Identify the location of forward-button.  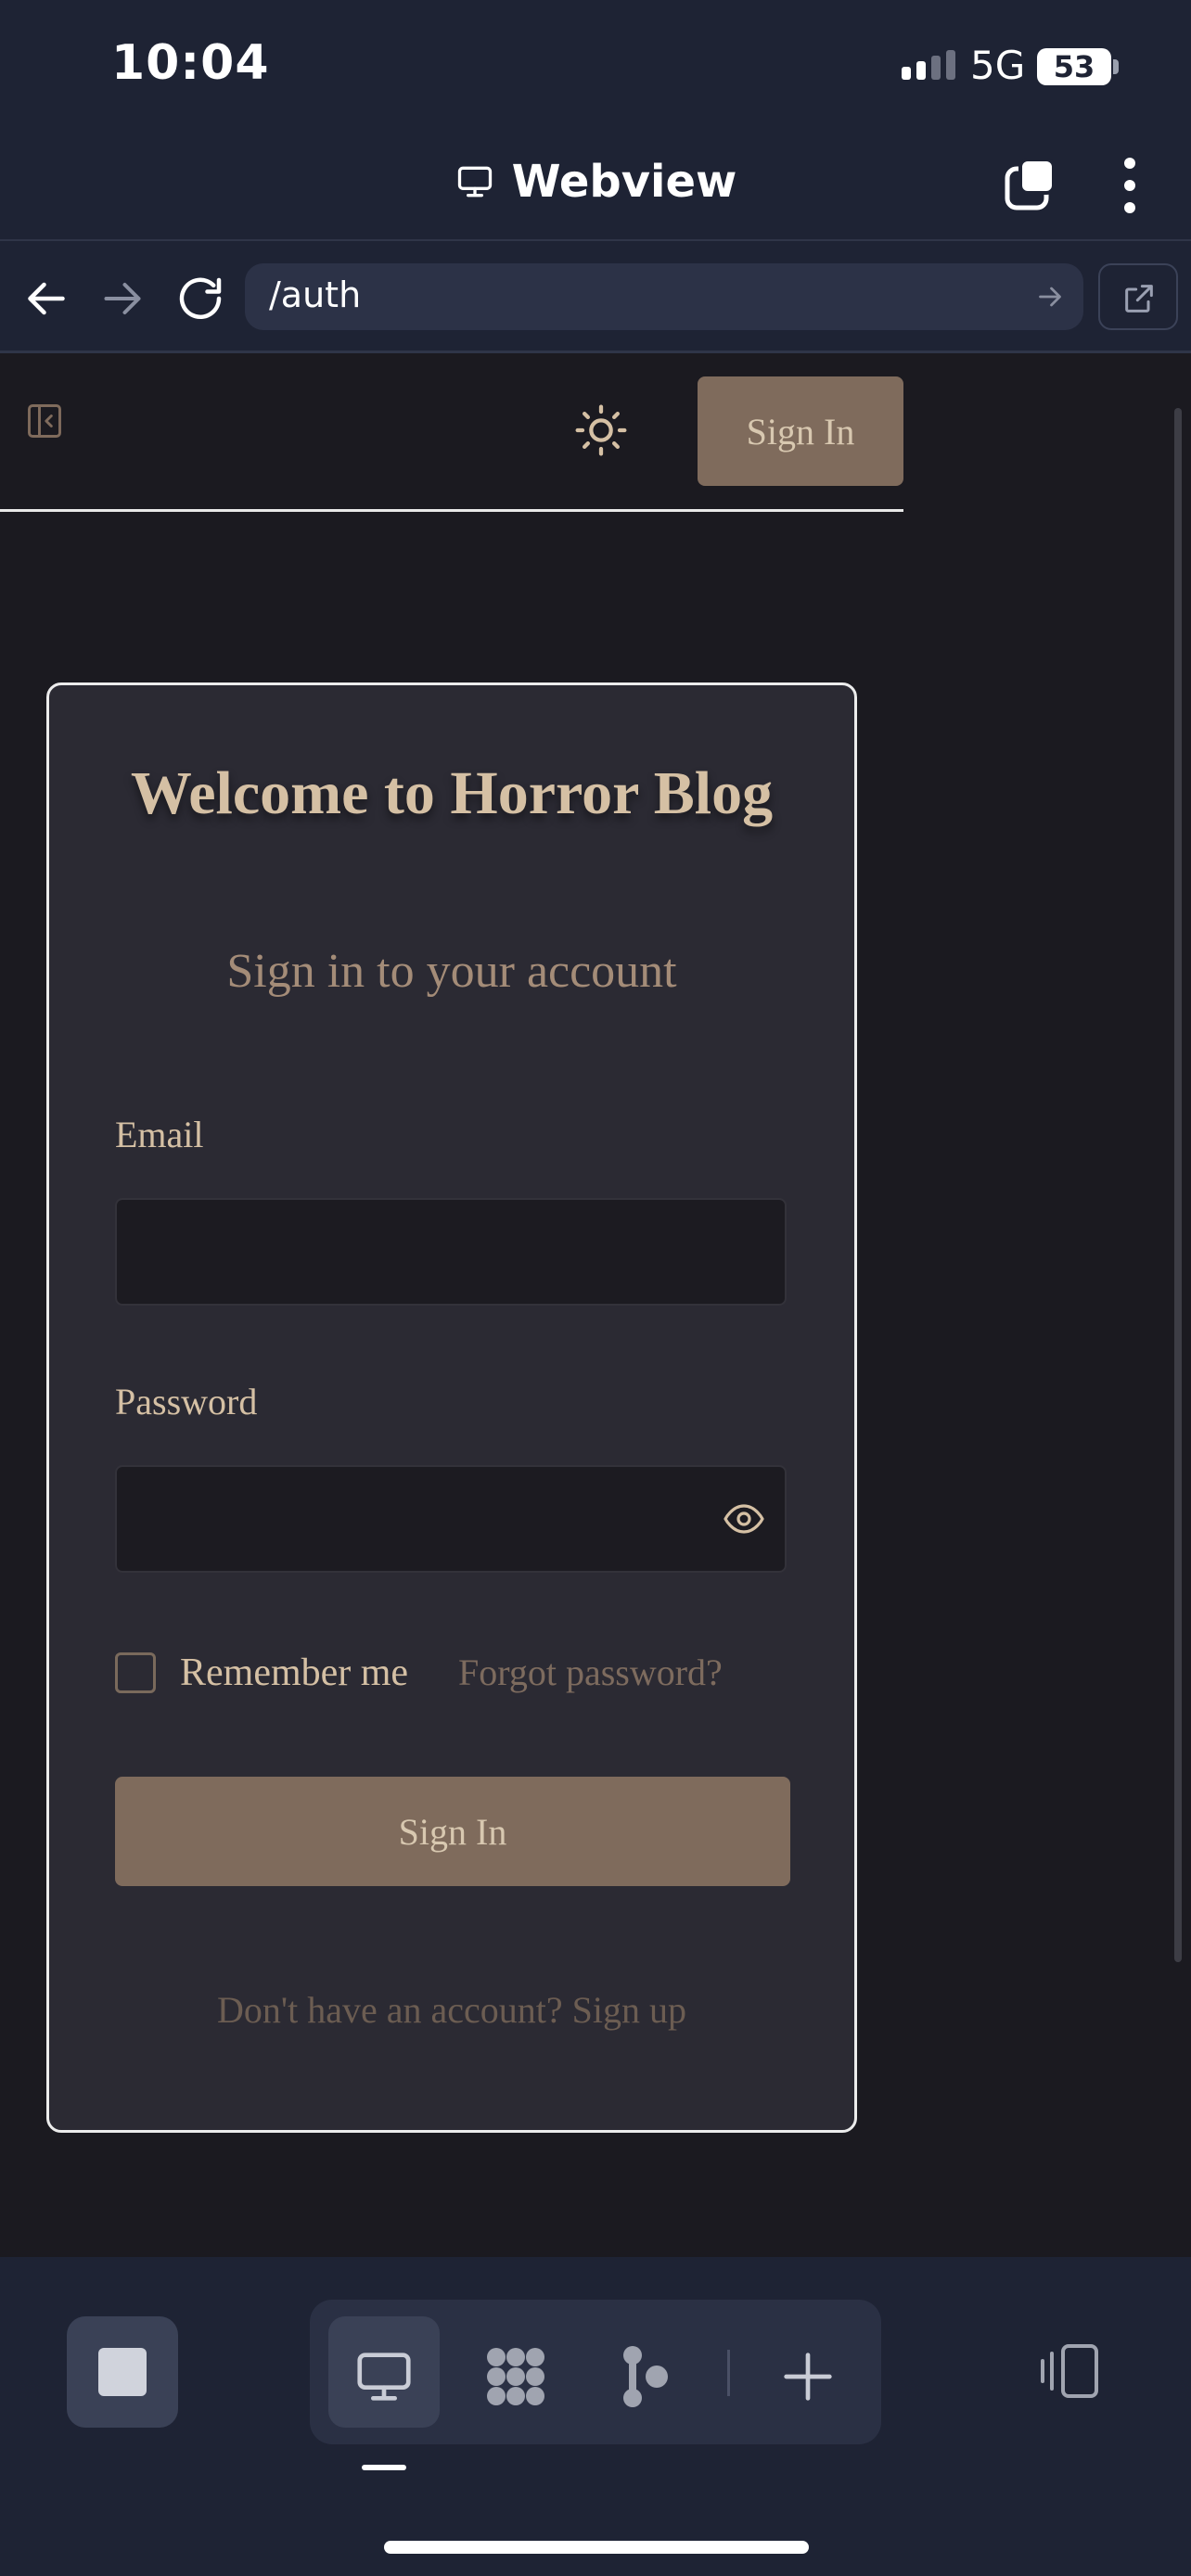
(122, 298).